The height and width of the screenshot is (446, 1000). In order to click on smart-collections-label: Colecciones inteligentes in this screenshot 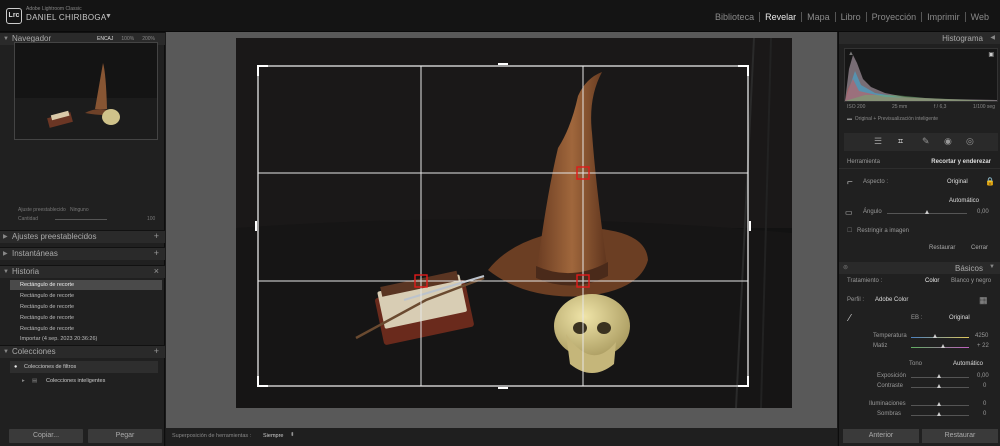, I will do `click(75, 381)`.